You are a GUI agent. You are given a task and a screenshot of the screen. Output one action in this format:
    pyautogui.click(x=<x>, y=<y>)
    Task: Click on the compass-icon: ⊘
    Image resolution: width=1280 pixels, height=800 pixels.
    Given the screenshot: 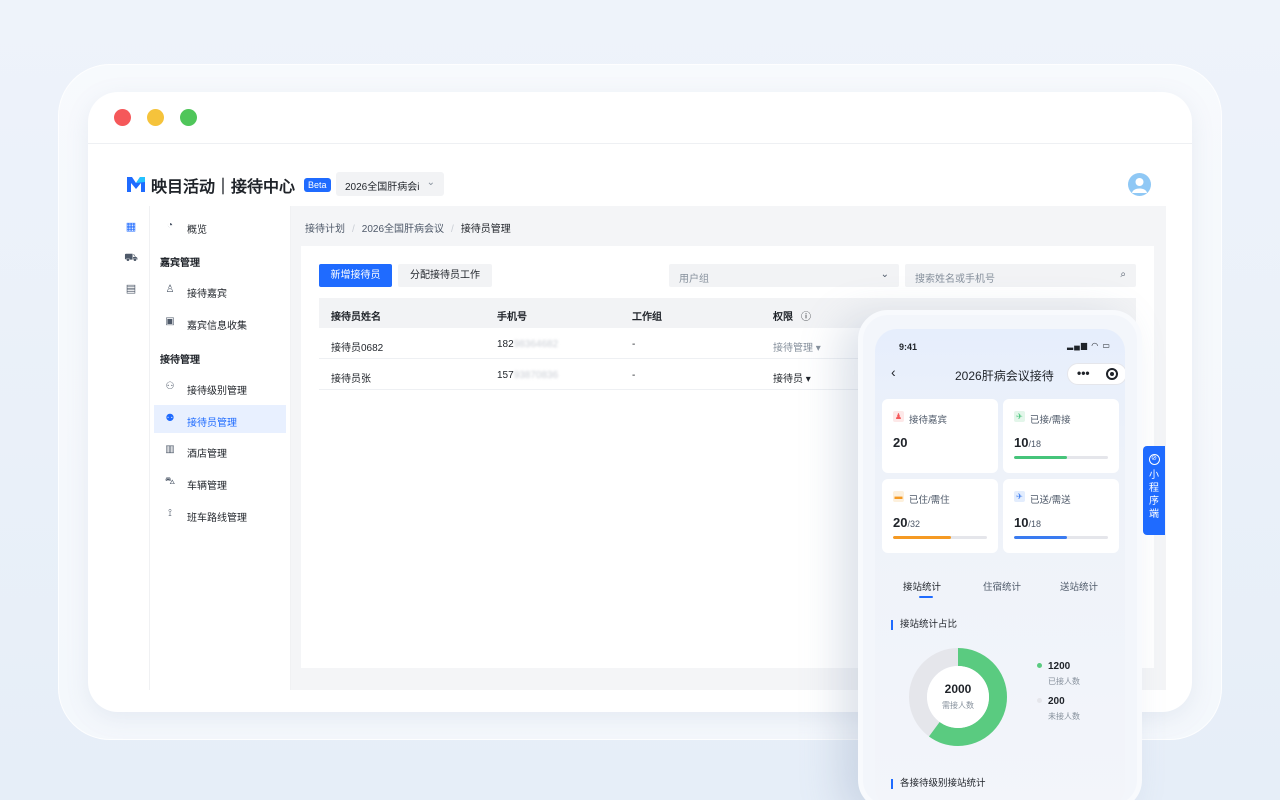 What is the action you would take?
    pyautogui.click(x=1154, y=459)
    